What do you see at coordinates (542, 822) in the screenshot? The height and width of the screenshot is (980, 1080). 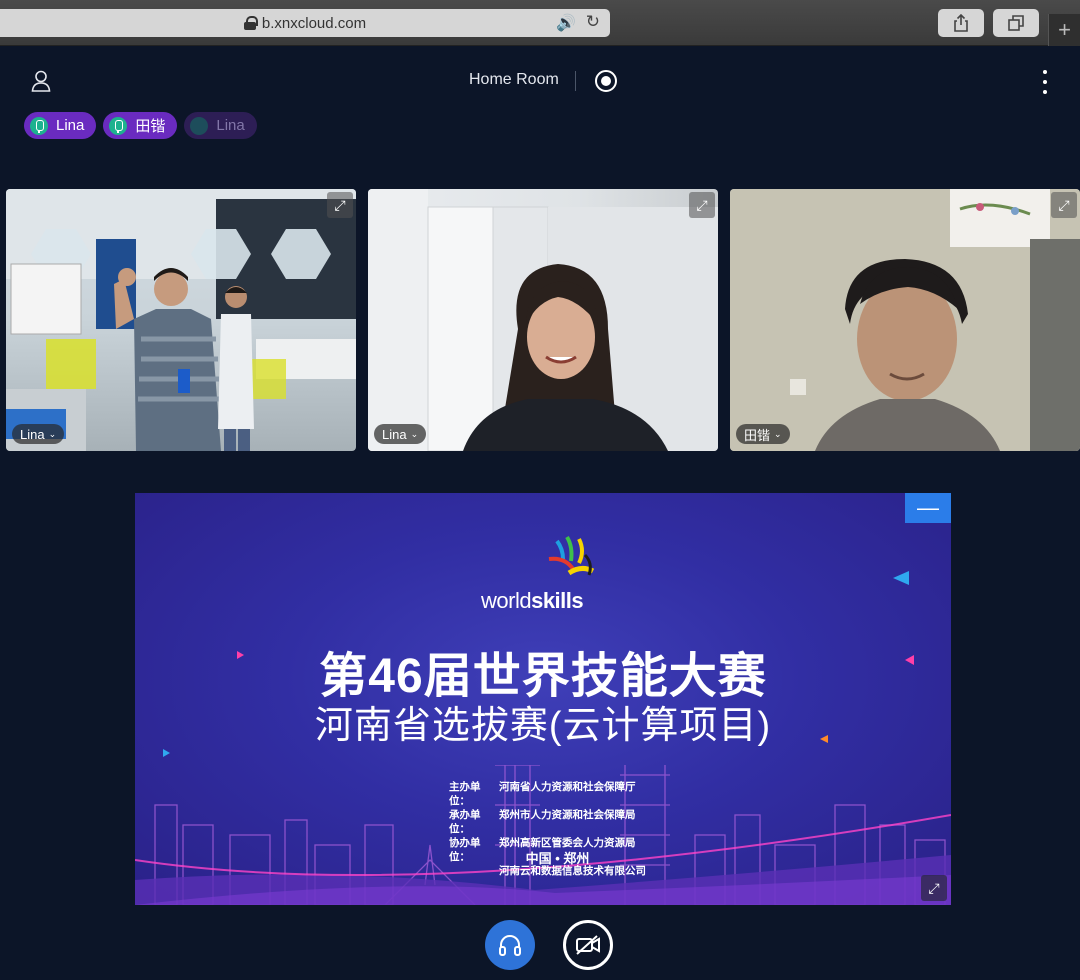 I see `organizer-row: 承办单位： 郑州市人力资源和社会保障局` at bounding box center [542, 822].